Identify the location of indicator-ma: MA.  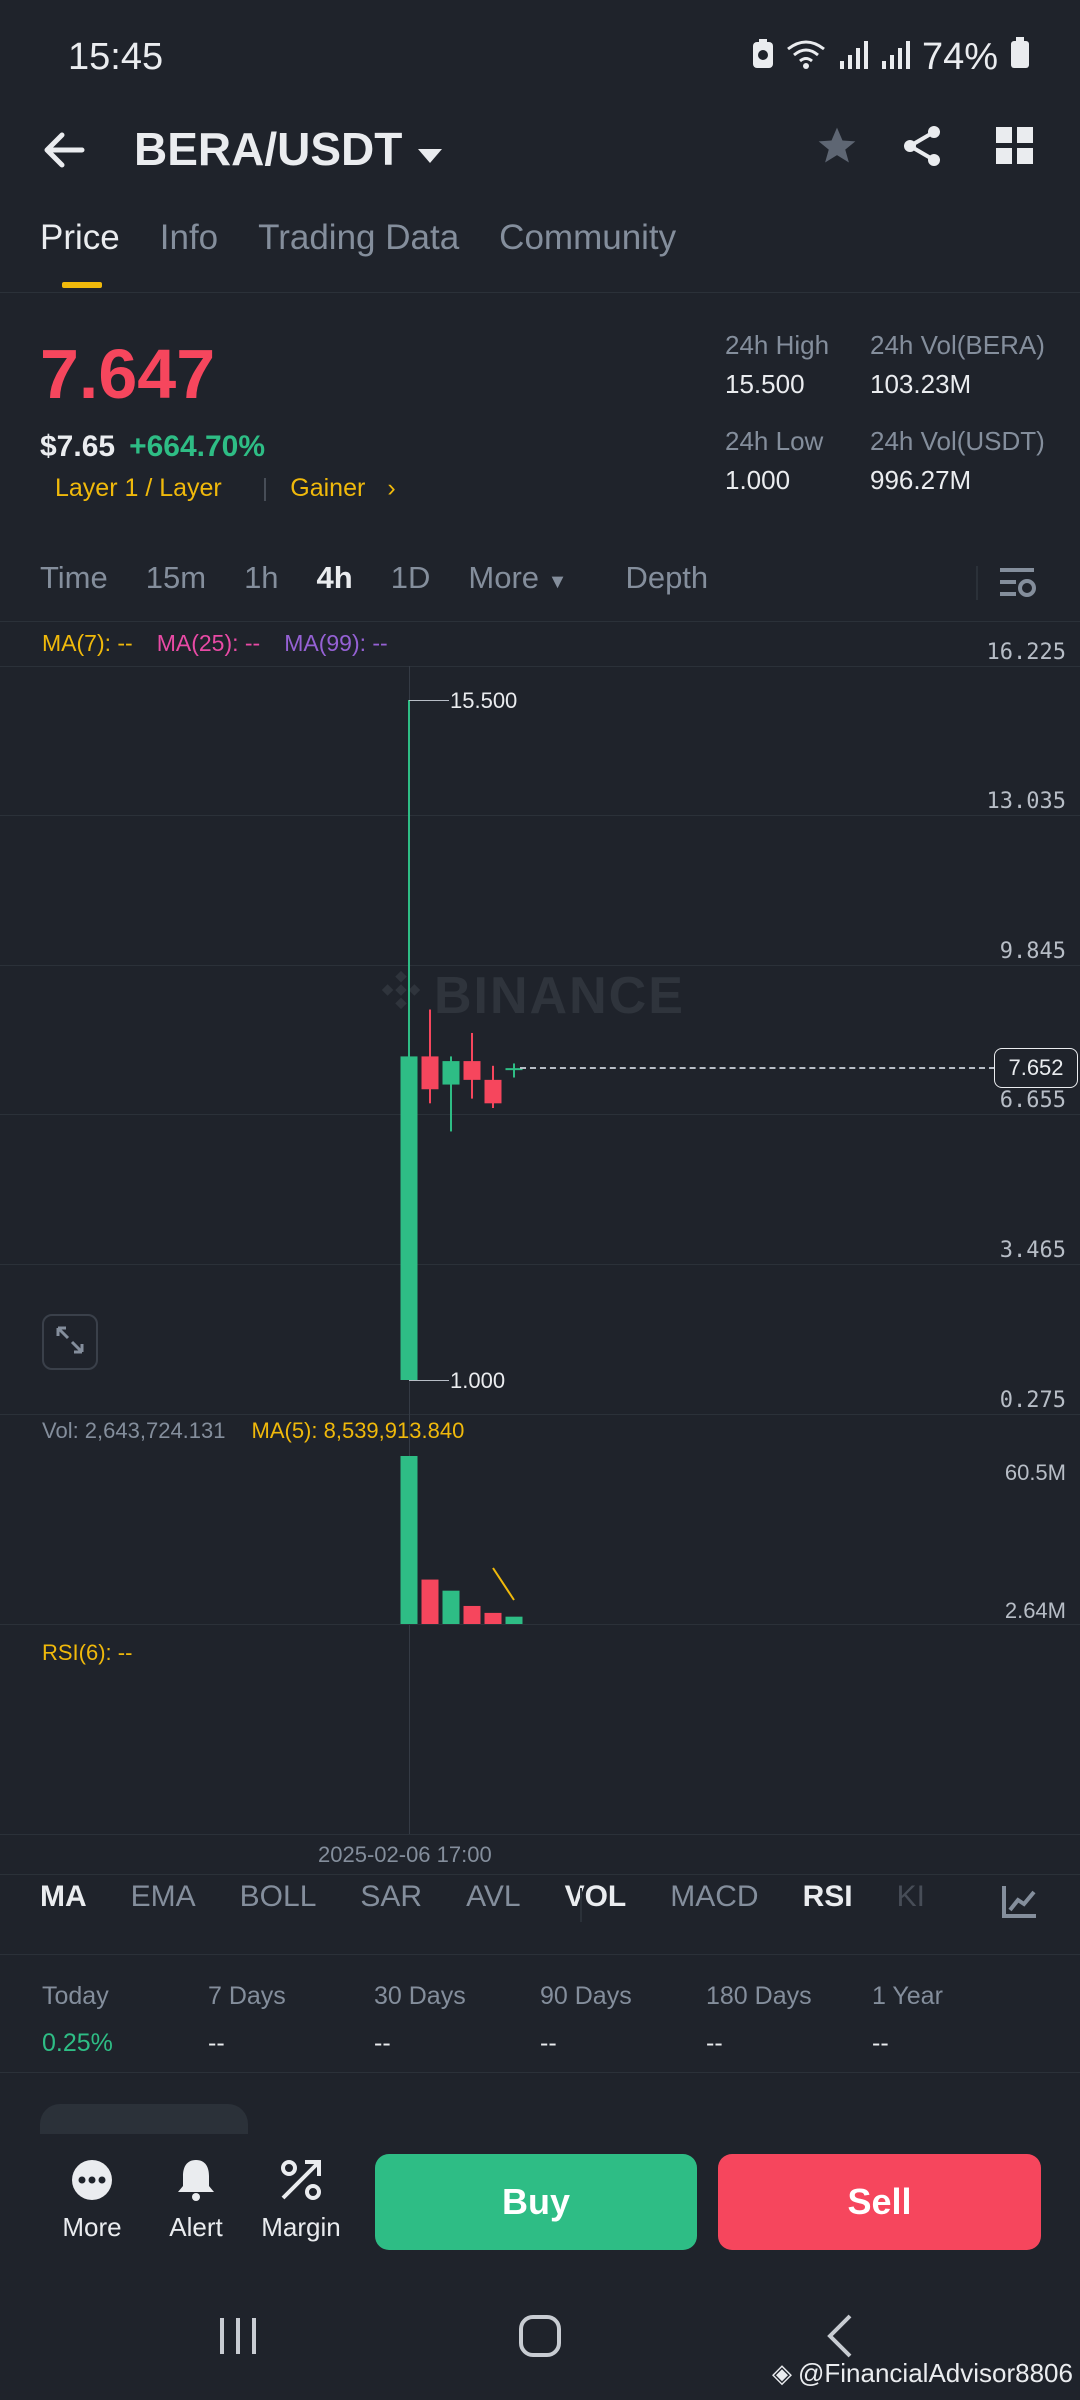
(63, 1897).